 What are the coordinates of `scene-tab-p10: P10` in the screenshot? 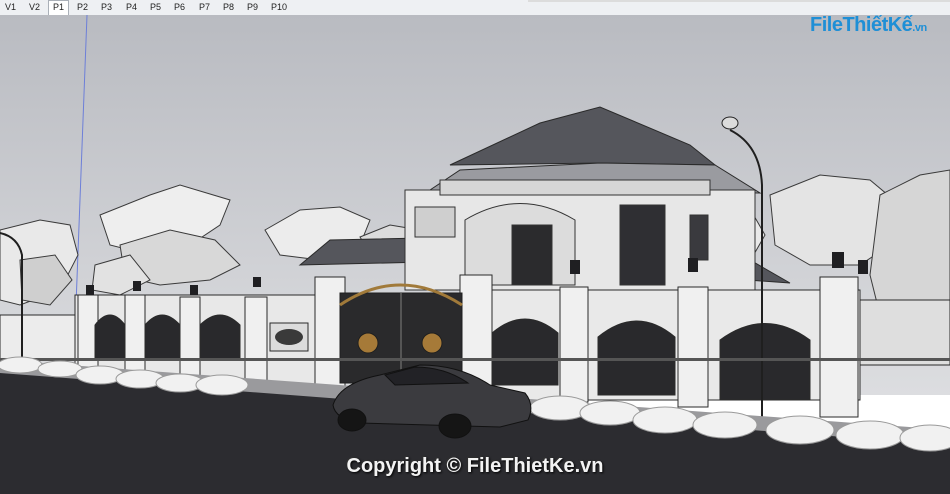 It's located at (279, 7).